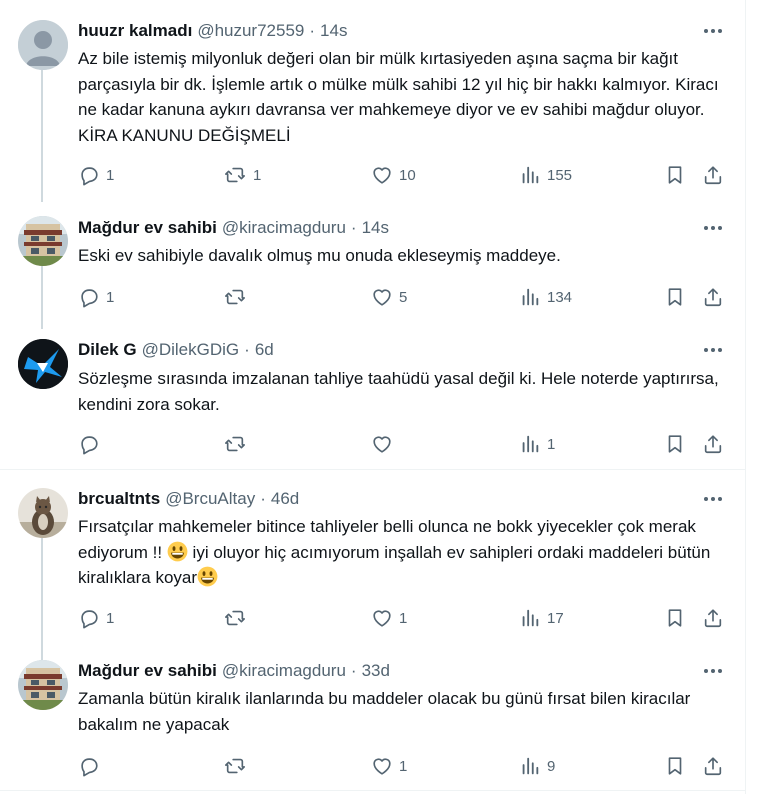  Describe the element at coordinates (541, 618) in the screenshot. I see `views-button: 17` at that location.